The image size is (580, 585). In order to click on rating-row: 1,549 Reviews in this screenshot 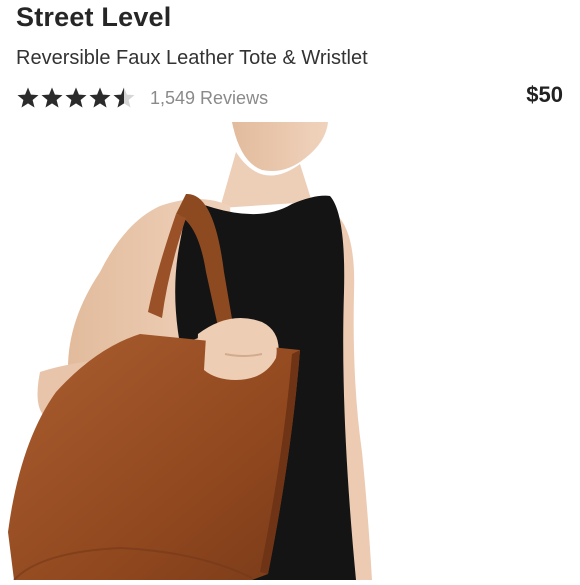, I will do `click(142, 98)`.